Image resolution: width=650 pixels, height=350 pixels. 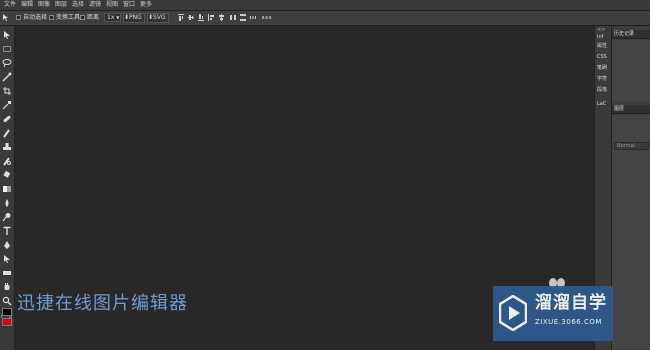 I want to click on export-svg-label: SVG, so click(x=159, y=17).